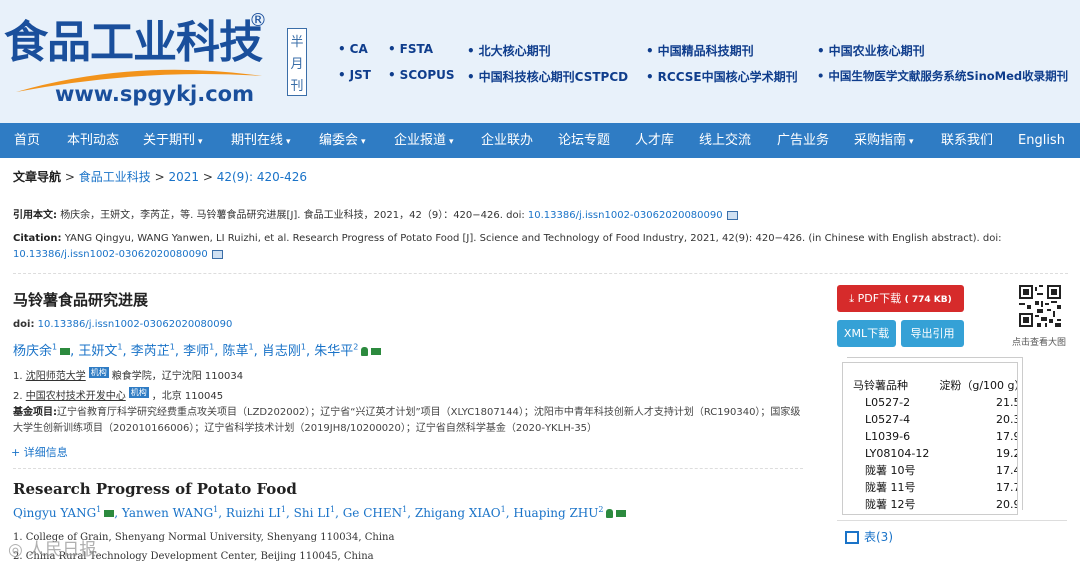  I want to click on nav-online-exchange: 线上交流, so click(725, 140).